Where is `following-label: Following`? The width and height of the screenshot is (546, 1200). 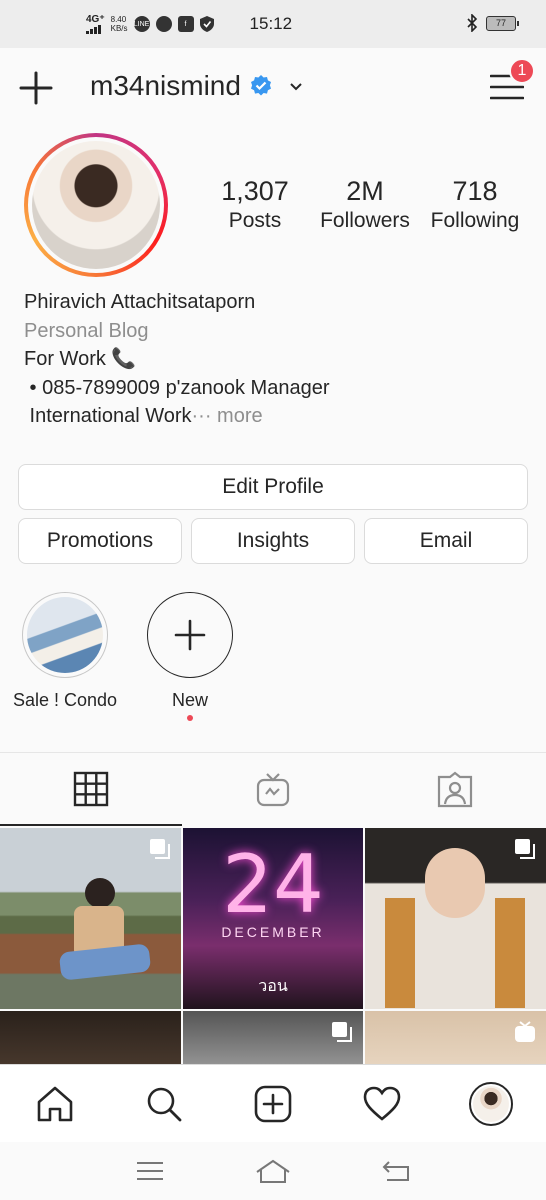 following-label: Following is located at coordinates (475, 220).